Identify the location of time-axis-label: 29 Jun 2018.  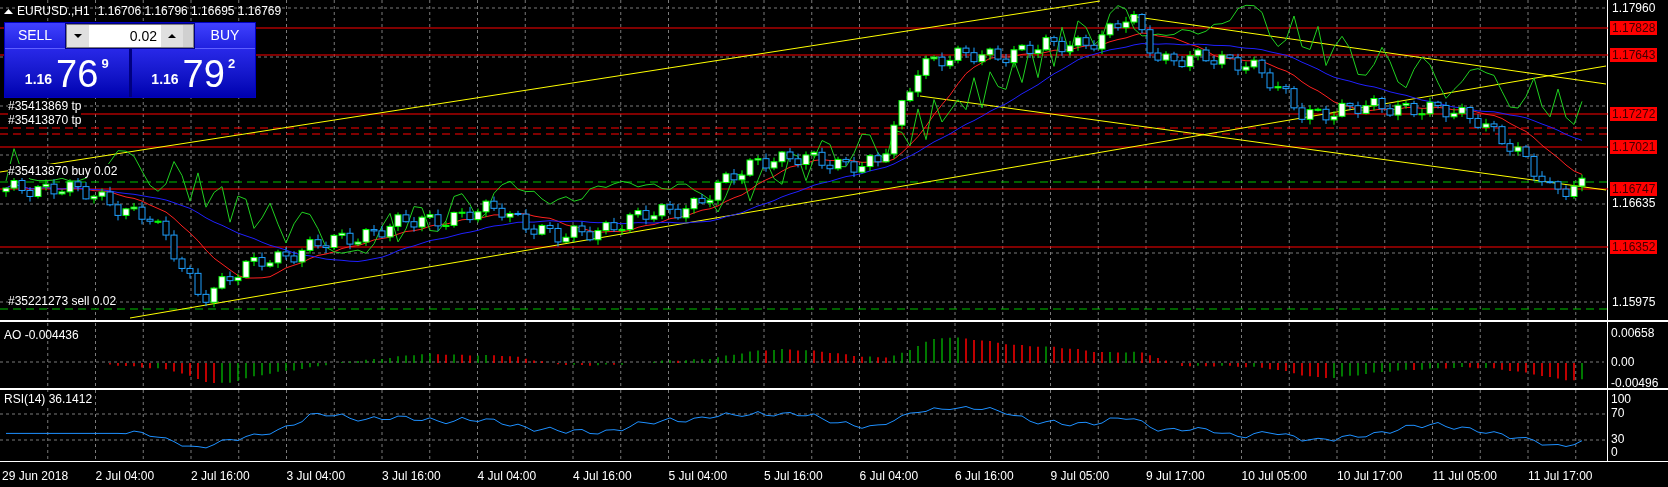
(35, 476).